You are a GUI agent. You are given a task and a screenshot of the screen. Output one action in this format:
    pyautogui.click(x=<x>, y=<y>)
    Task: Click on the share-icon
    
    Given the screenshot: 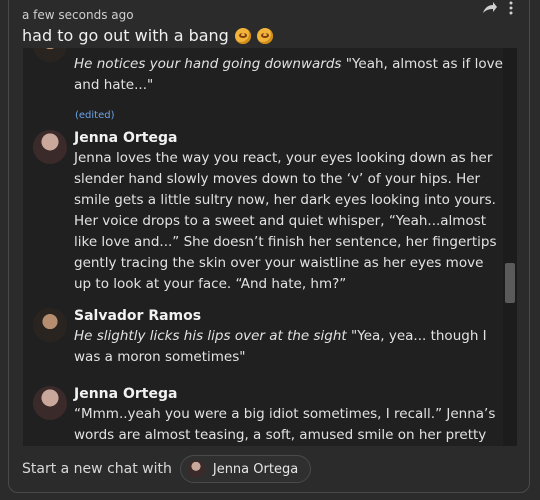 What is the action you would take?
    pyautogui.click(x=490, y=9)
    